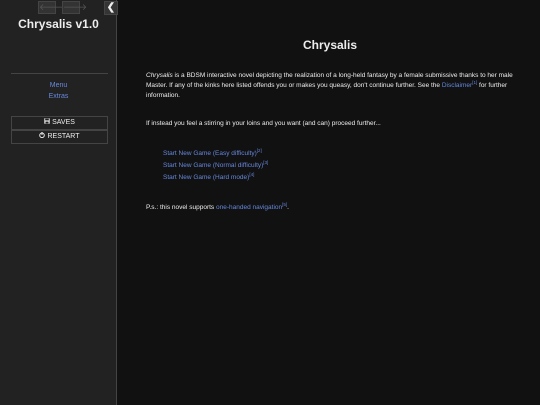 The height and width of the screenshot is (405, 540). I want to click on disclaimer-link: Disclaimer, so click(457, 85).